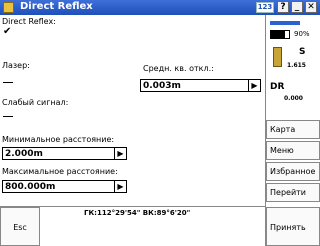 The image size is (320, 246). I want to click on battery-icon, so click(280, 34).